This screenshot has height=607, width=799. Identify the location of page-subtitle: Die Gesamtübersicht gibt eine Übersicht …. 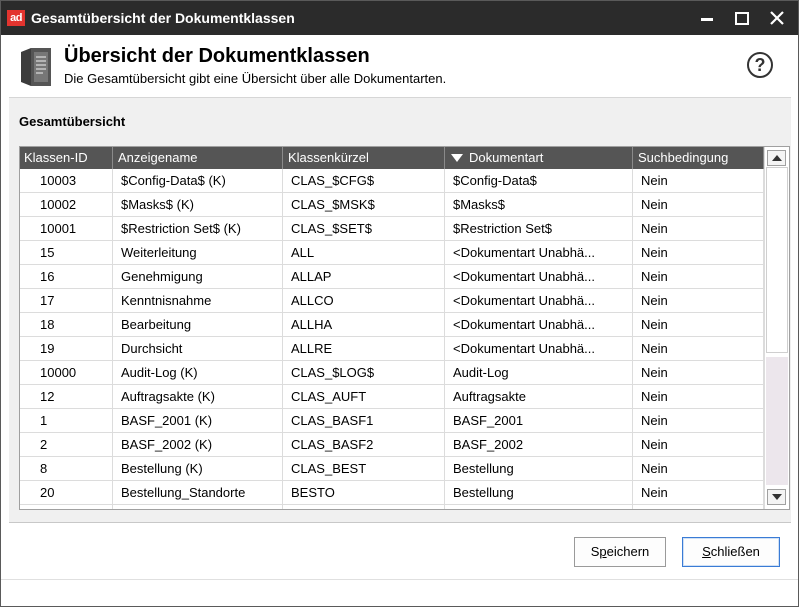
(255, 78).